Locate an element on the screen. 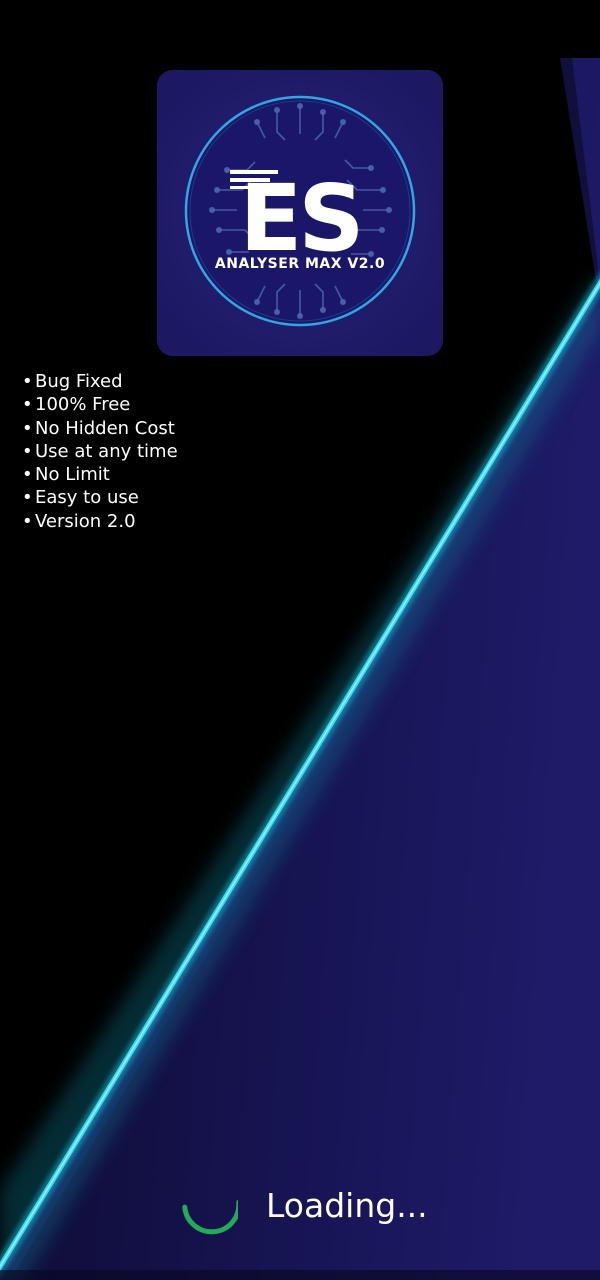 The height and width of the screenshot is (1280, 600). feature-text: 100% Free is located at coordinates (83, 405).